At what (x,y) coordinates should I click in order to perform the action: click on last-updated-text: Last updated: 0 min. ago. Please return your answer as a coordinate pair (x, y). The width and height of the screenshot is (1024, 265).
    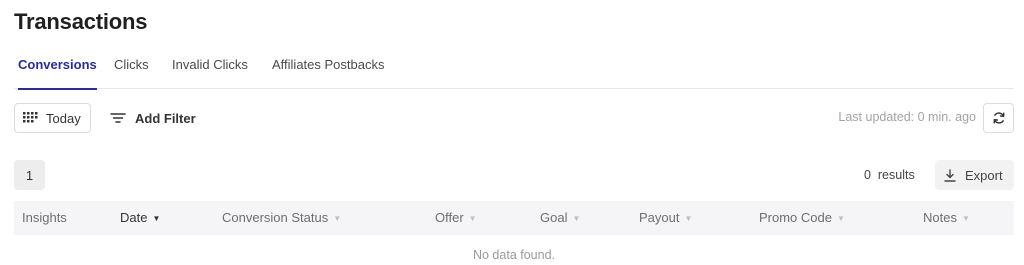
    Looking at the image, I should click on (907, 117).